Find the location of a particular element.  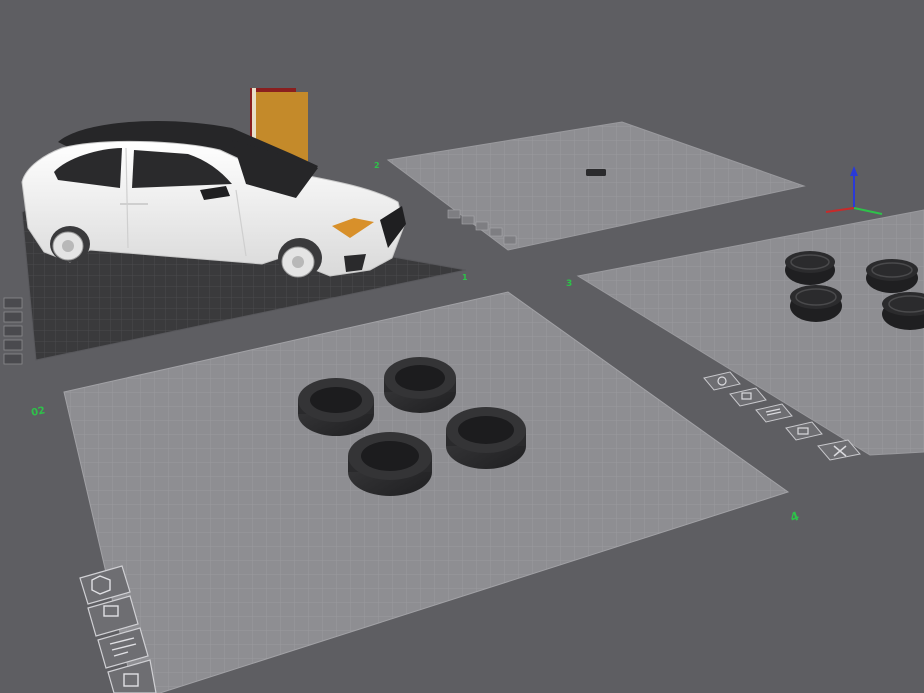

plate-1-toolbar is located at coordinates (13, 331).